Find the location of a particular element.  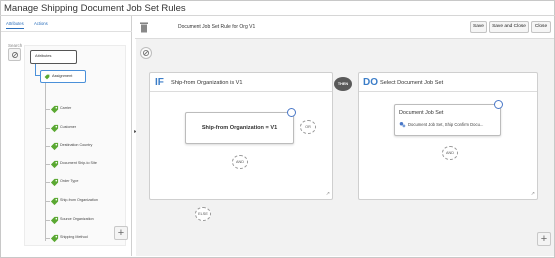

tab-actions: Actions is located at coordinates (41, 23).